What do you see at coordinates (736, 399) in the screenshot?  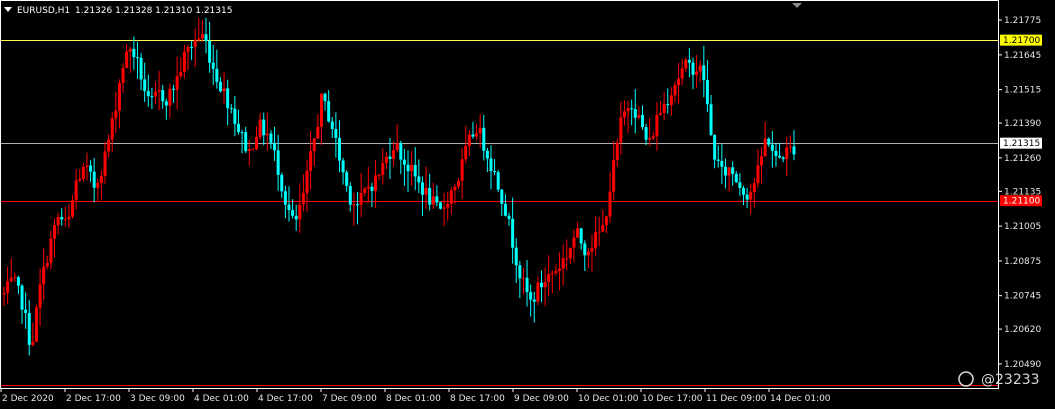 I see `x-tick-label: 11 Dec 09:00` at bounding box center [736, 399].